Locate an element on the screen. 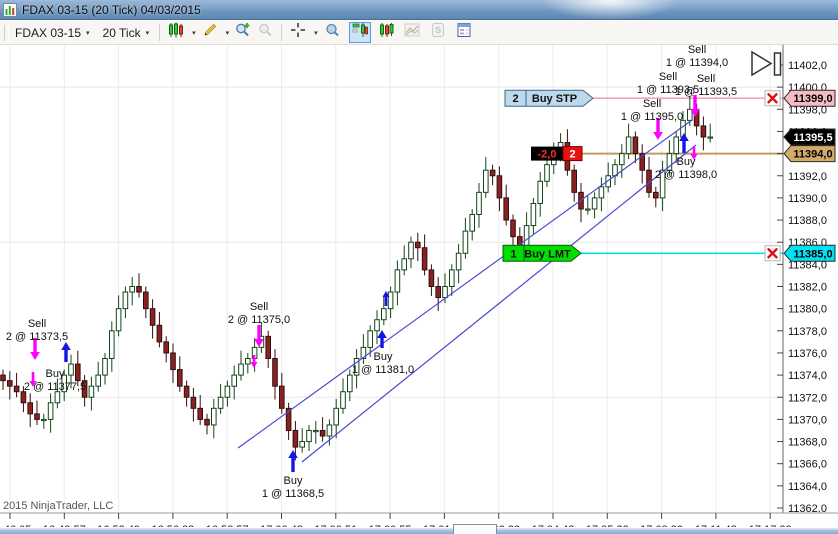  bars-panel-button is located at coordinates (386, 32).